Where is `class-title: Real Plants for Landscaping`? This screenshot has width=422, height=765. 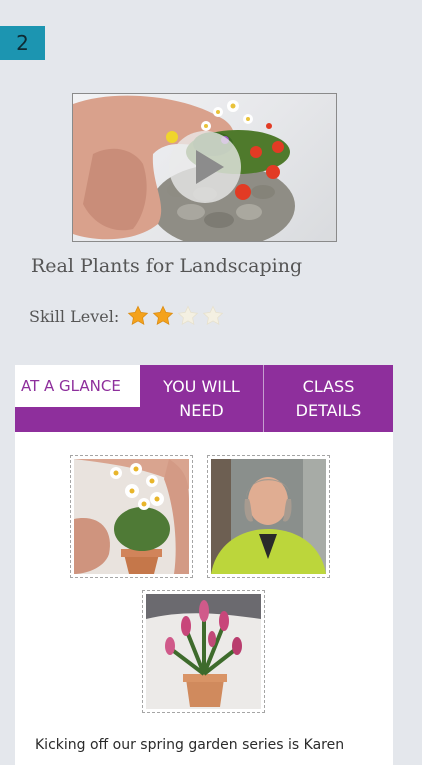
class-title: Real Plants for Landscaping is located at coordinates (167, 266).